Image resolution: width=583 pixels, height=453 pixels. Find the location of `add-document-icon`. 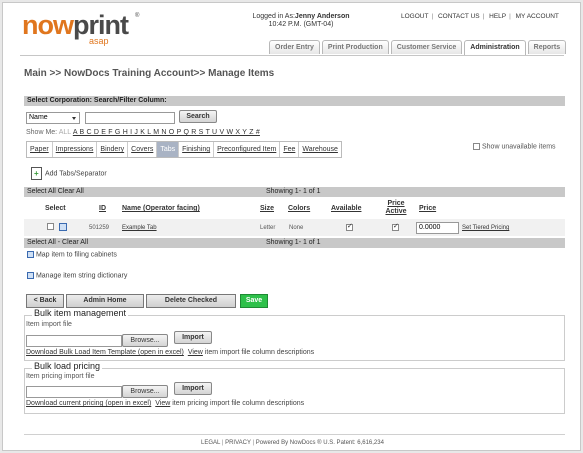

add-document-icon is located at coordinates (36, 173).